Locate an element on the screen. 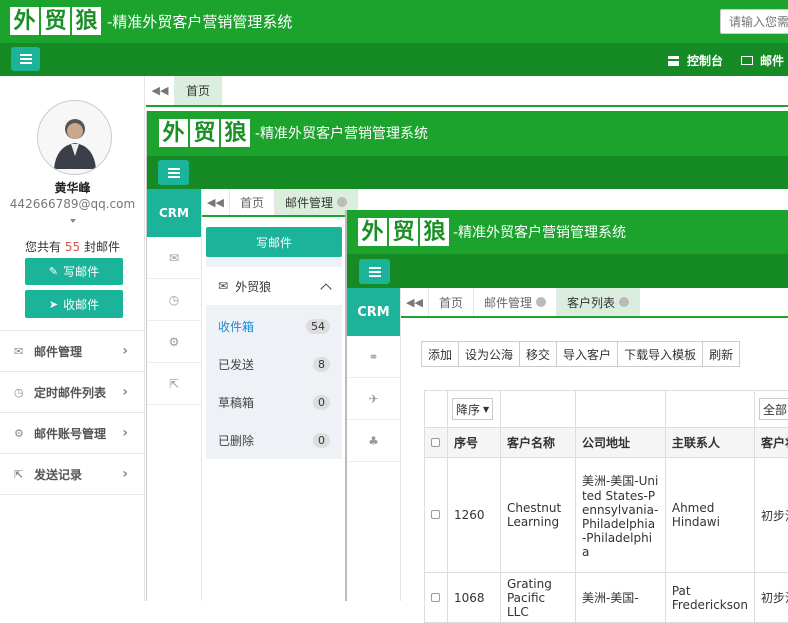 The image size is (788, 623). send-icon: ➤ is located at coordinates (53, 304).